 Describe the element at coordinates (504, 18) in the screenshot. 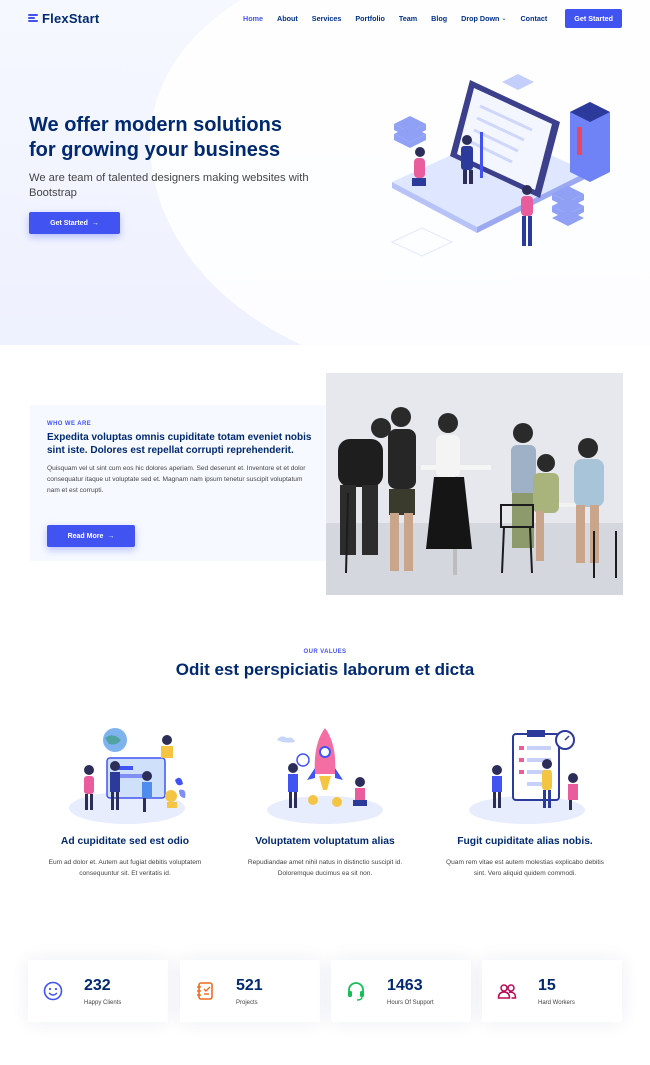

I see `chevron-down-icon: ⌄` at that location.